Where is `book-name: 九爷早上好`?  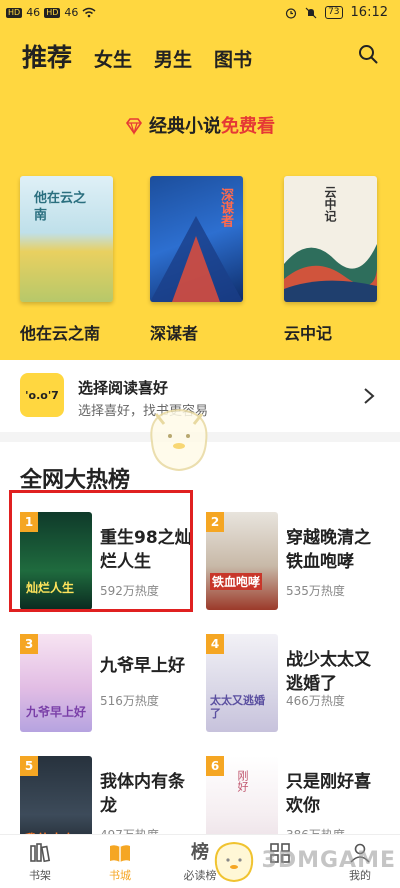 book-name: 九爷早上好 is located at coordinates (142, 666).